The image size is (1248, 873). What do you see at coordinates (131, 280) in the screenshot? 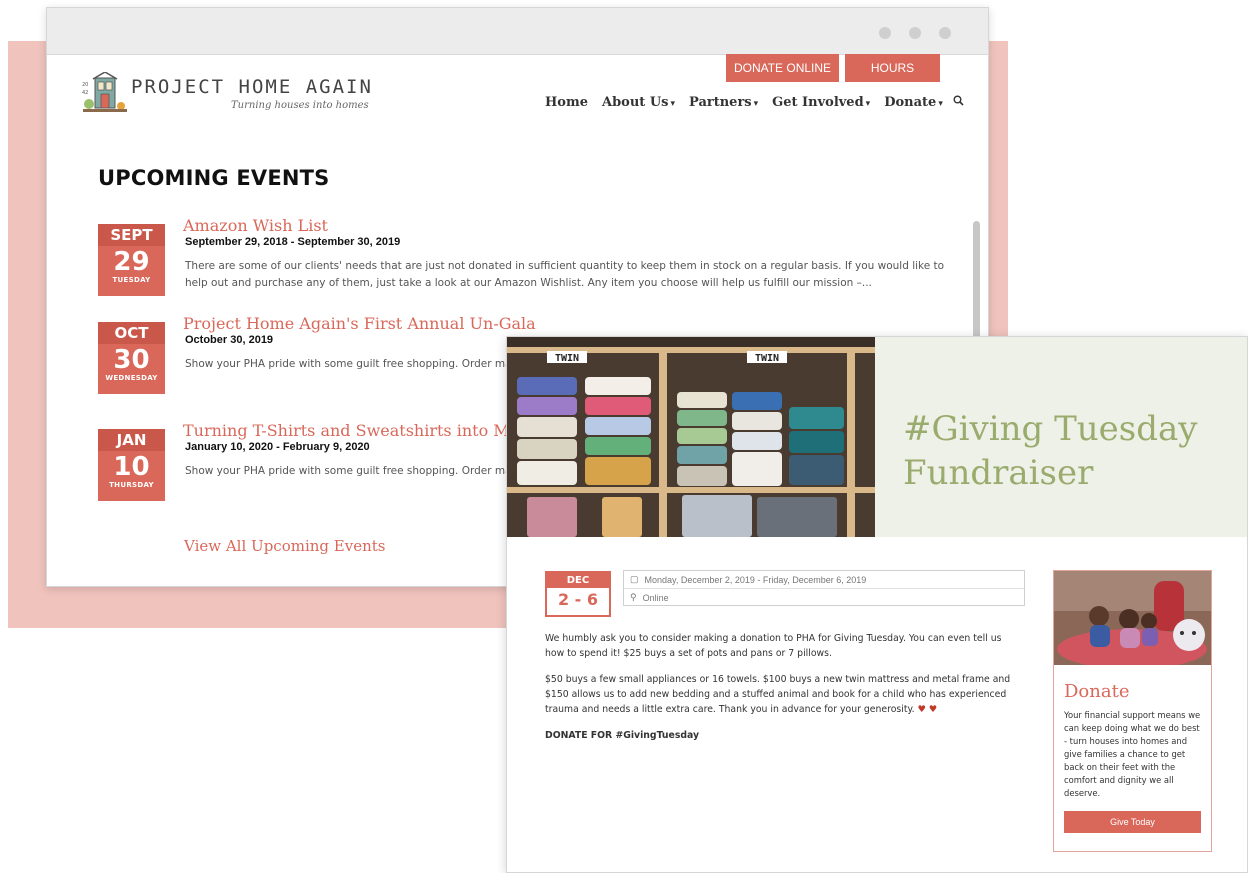
I see `event-weekday: TUESDAY` at bounding box center [131, 280].